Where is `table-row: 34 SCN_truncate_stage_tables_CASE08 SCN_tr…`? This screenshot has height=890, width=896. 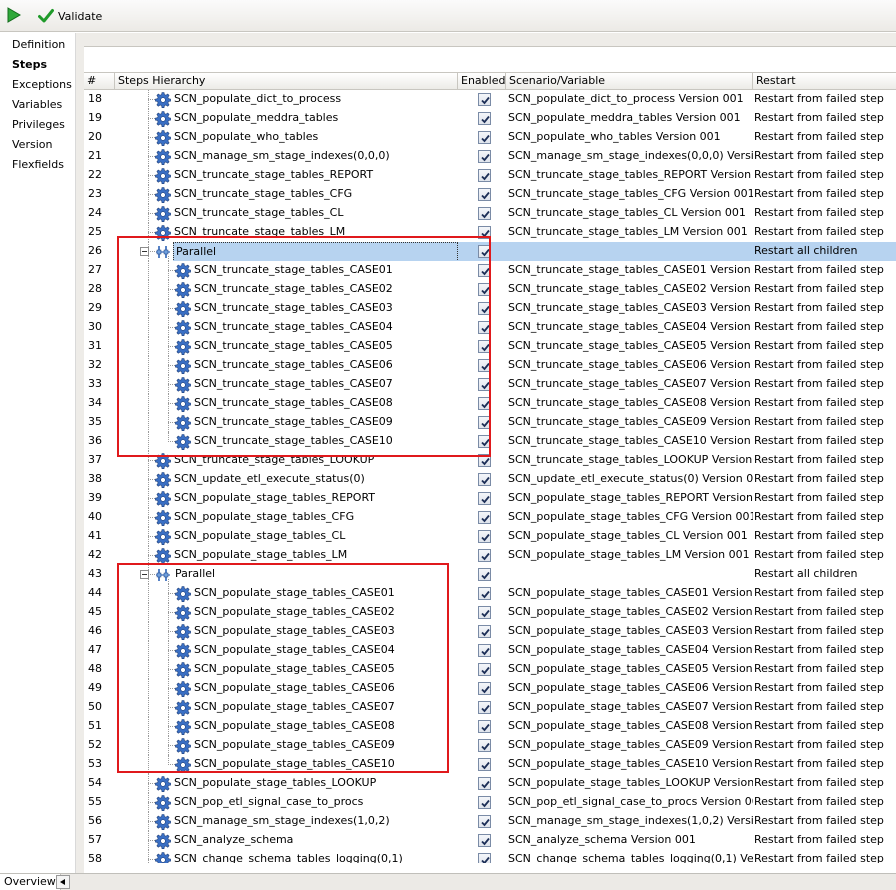 table-row: 34 SCN_truncate_stage_tables_CASE08 SCN_tr… is located at coordinates (490, 403).